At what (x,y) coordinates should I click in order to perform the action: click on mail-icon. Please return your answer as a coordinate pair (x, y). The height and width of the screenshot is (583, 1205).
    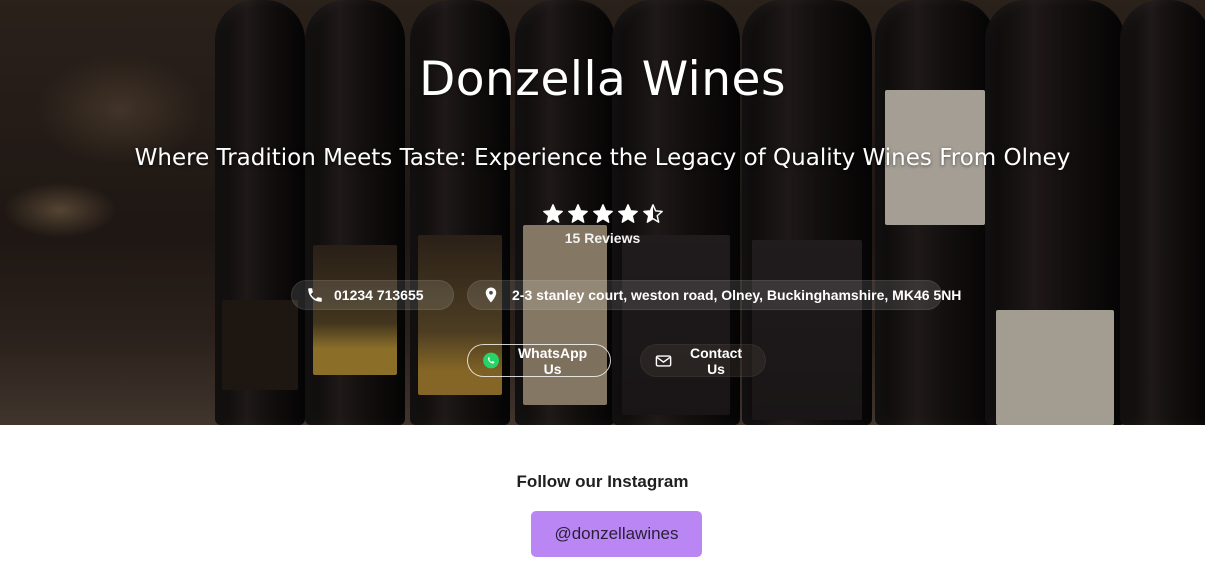
    Looking at the image, I should click on (663, 360).